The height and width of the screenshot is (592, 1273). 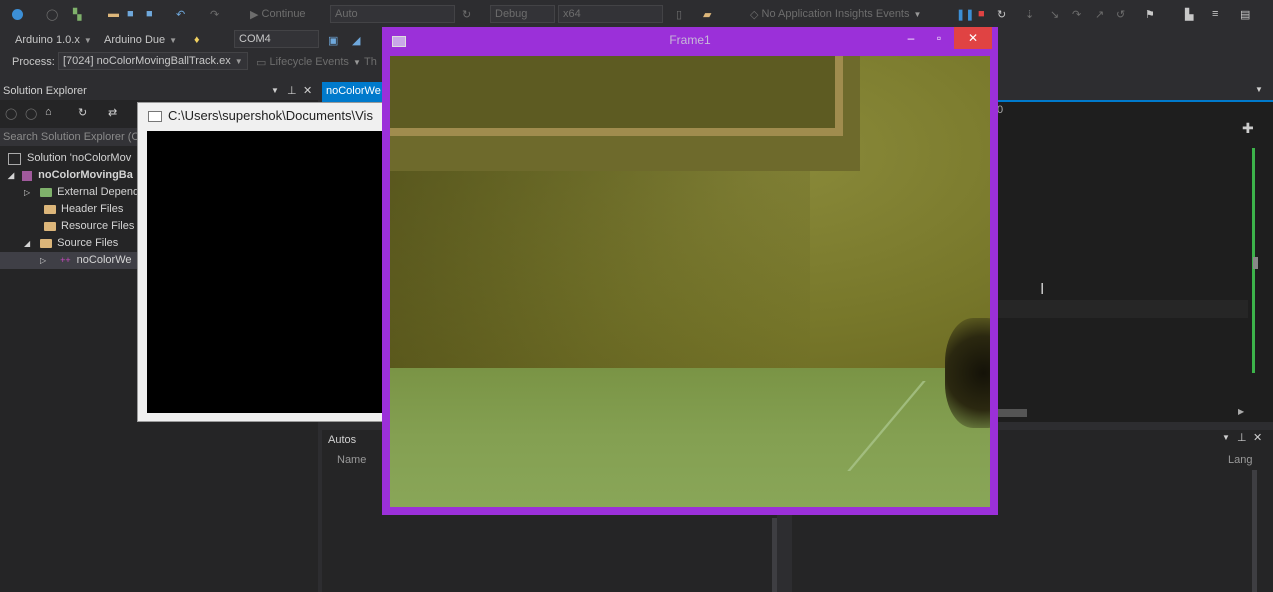 What do you see at coordinates (1029, 14) in the screenshot?
I see `show-next-icon: ⇣` at bounding box center [1029, 14].